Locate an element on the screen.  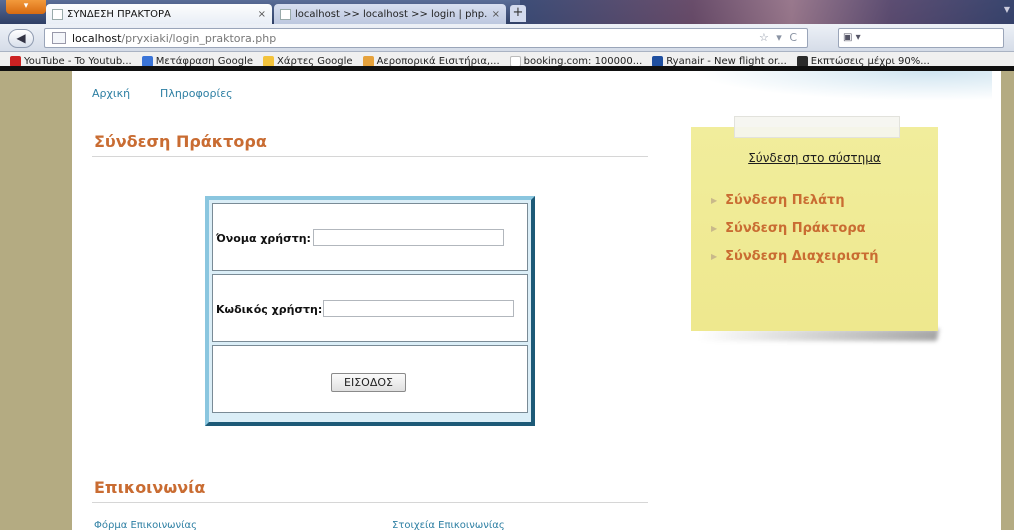
password-label: Κωδικός χρήστη: is located at coordinates (269, 309).